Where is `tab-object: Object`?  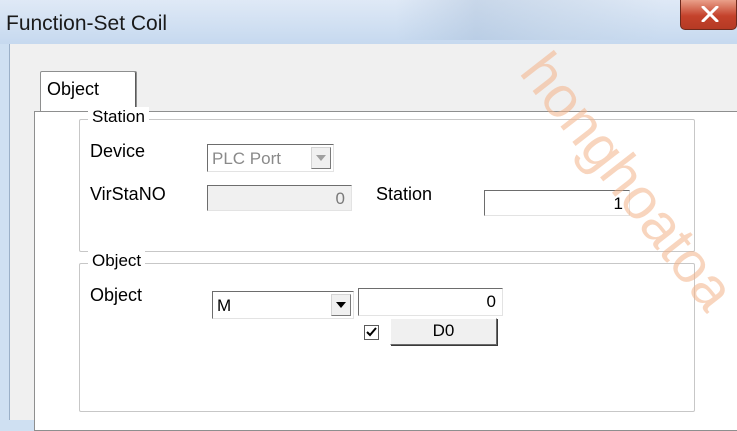
tab-object: Object is located at coordinates (88, 91).